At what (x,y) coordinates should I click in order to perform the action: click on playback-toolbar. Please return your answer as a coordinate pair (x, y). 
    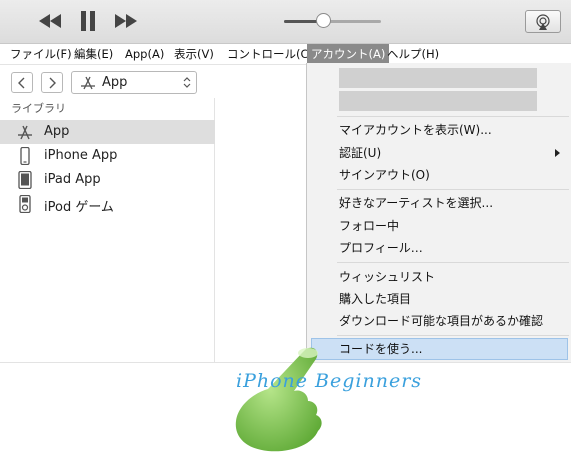
    Looking at the image, I should click on (285, 22).